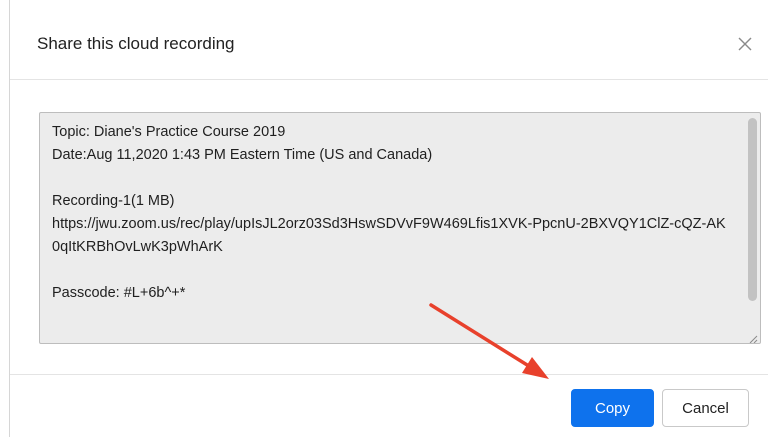 The height and width of the screenshot is (437, 768). What do you see at coordinates (389, 374) in the screenshot?
I see `footer-divider` at bounding box center [389, 374].